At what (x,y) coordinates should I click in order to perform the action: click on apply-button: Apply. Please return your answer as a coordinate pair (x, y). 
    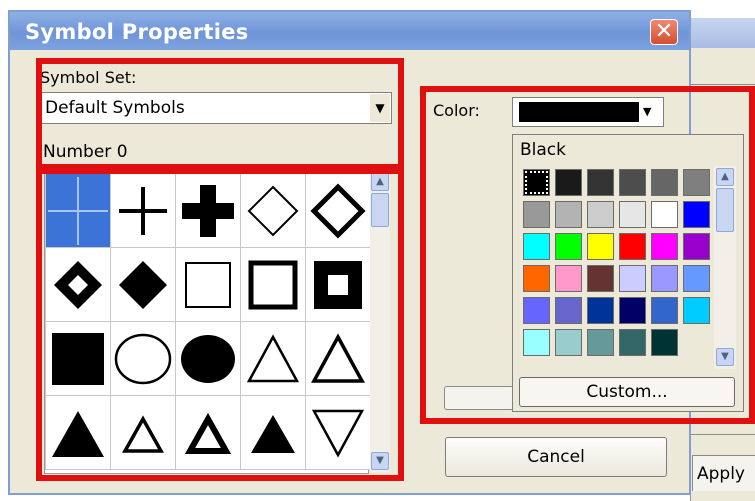
    Looking at the image, I should click on (723, 473).